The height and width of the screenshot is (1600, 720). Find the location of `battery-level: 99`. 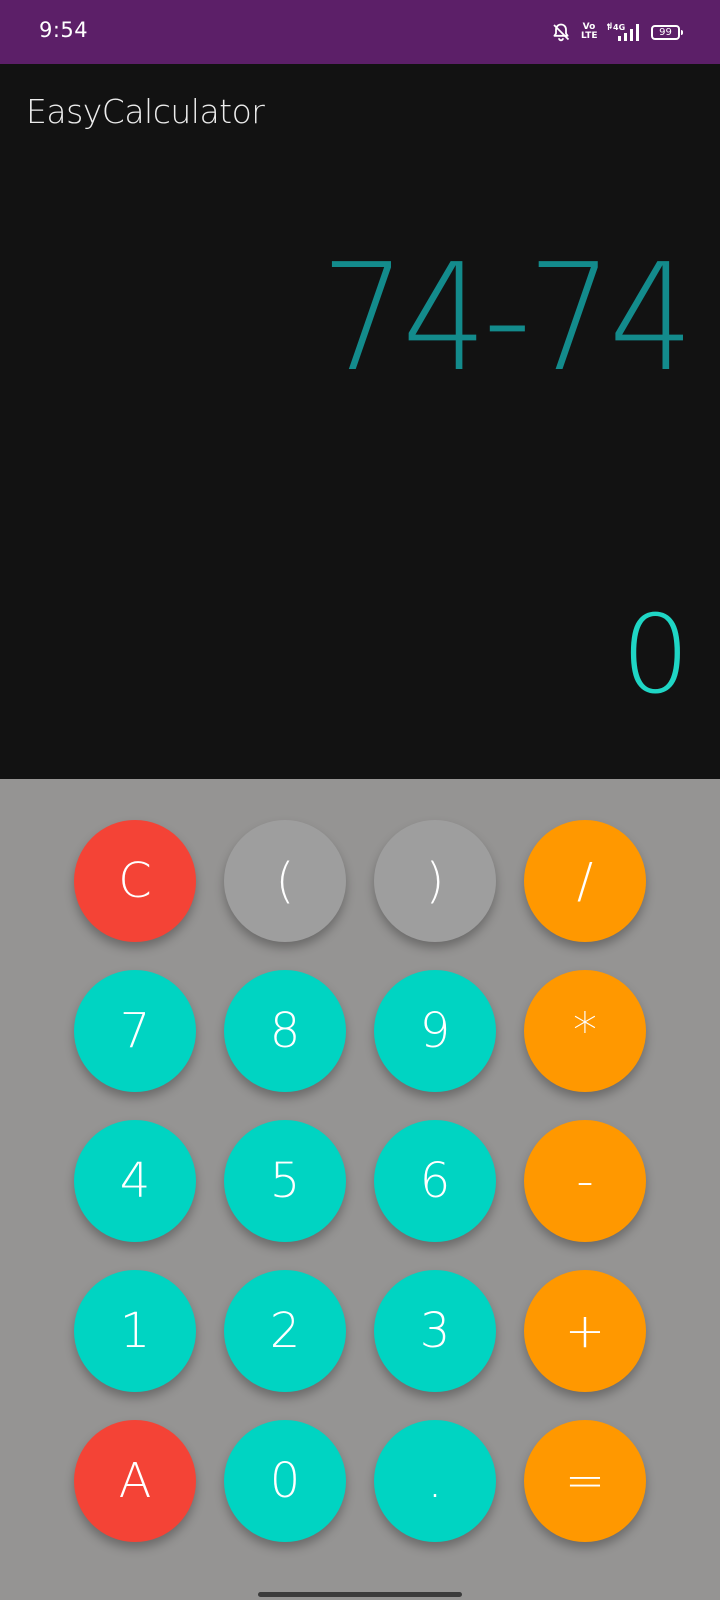

battery-level: 99 is located at coordinates (665, 32).